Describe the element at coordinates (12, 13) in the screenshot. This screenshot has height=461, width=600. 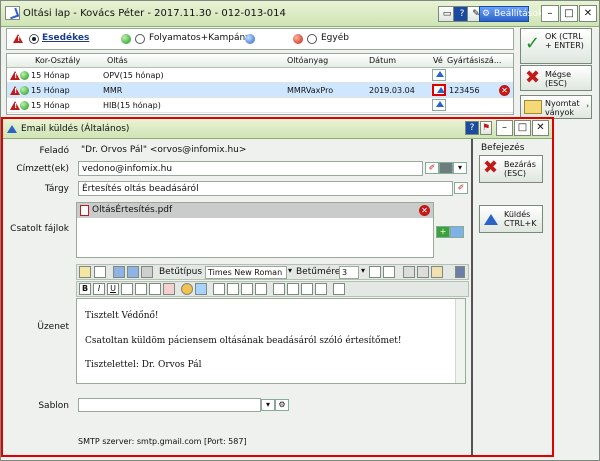
I see `document-icon` at that location.